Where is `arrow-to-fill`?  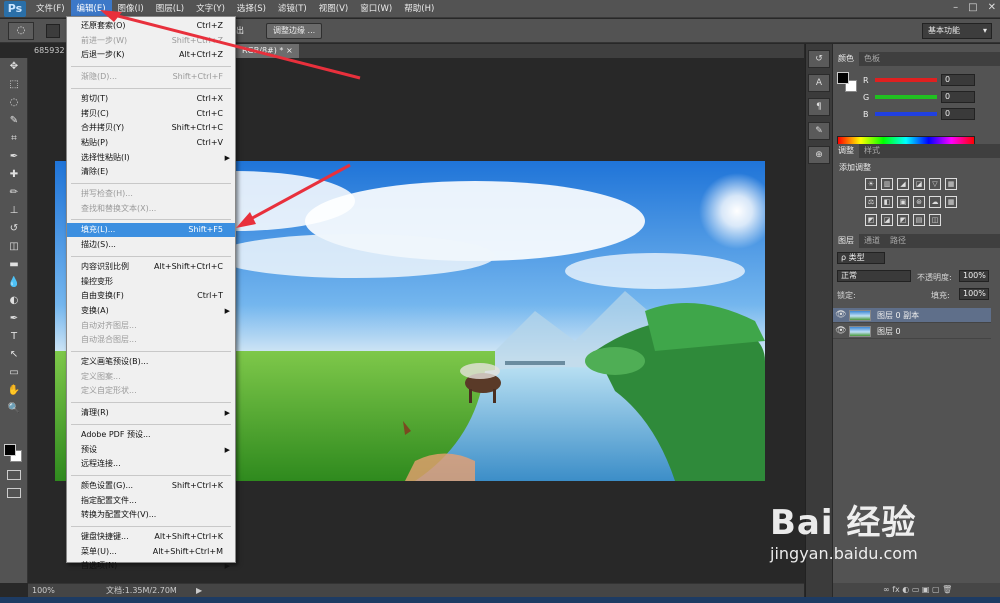
arrow-to-fill is located at coordinates (297, 193).